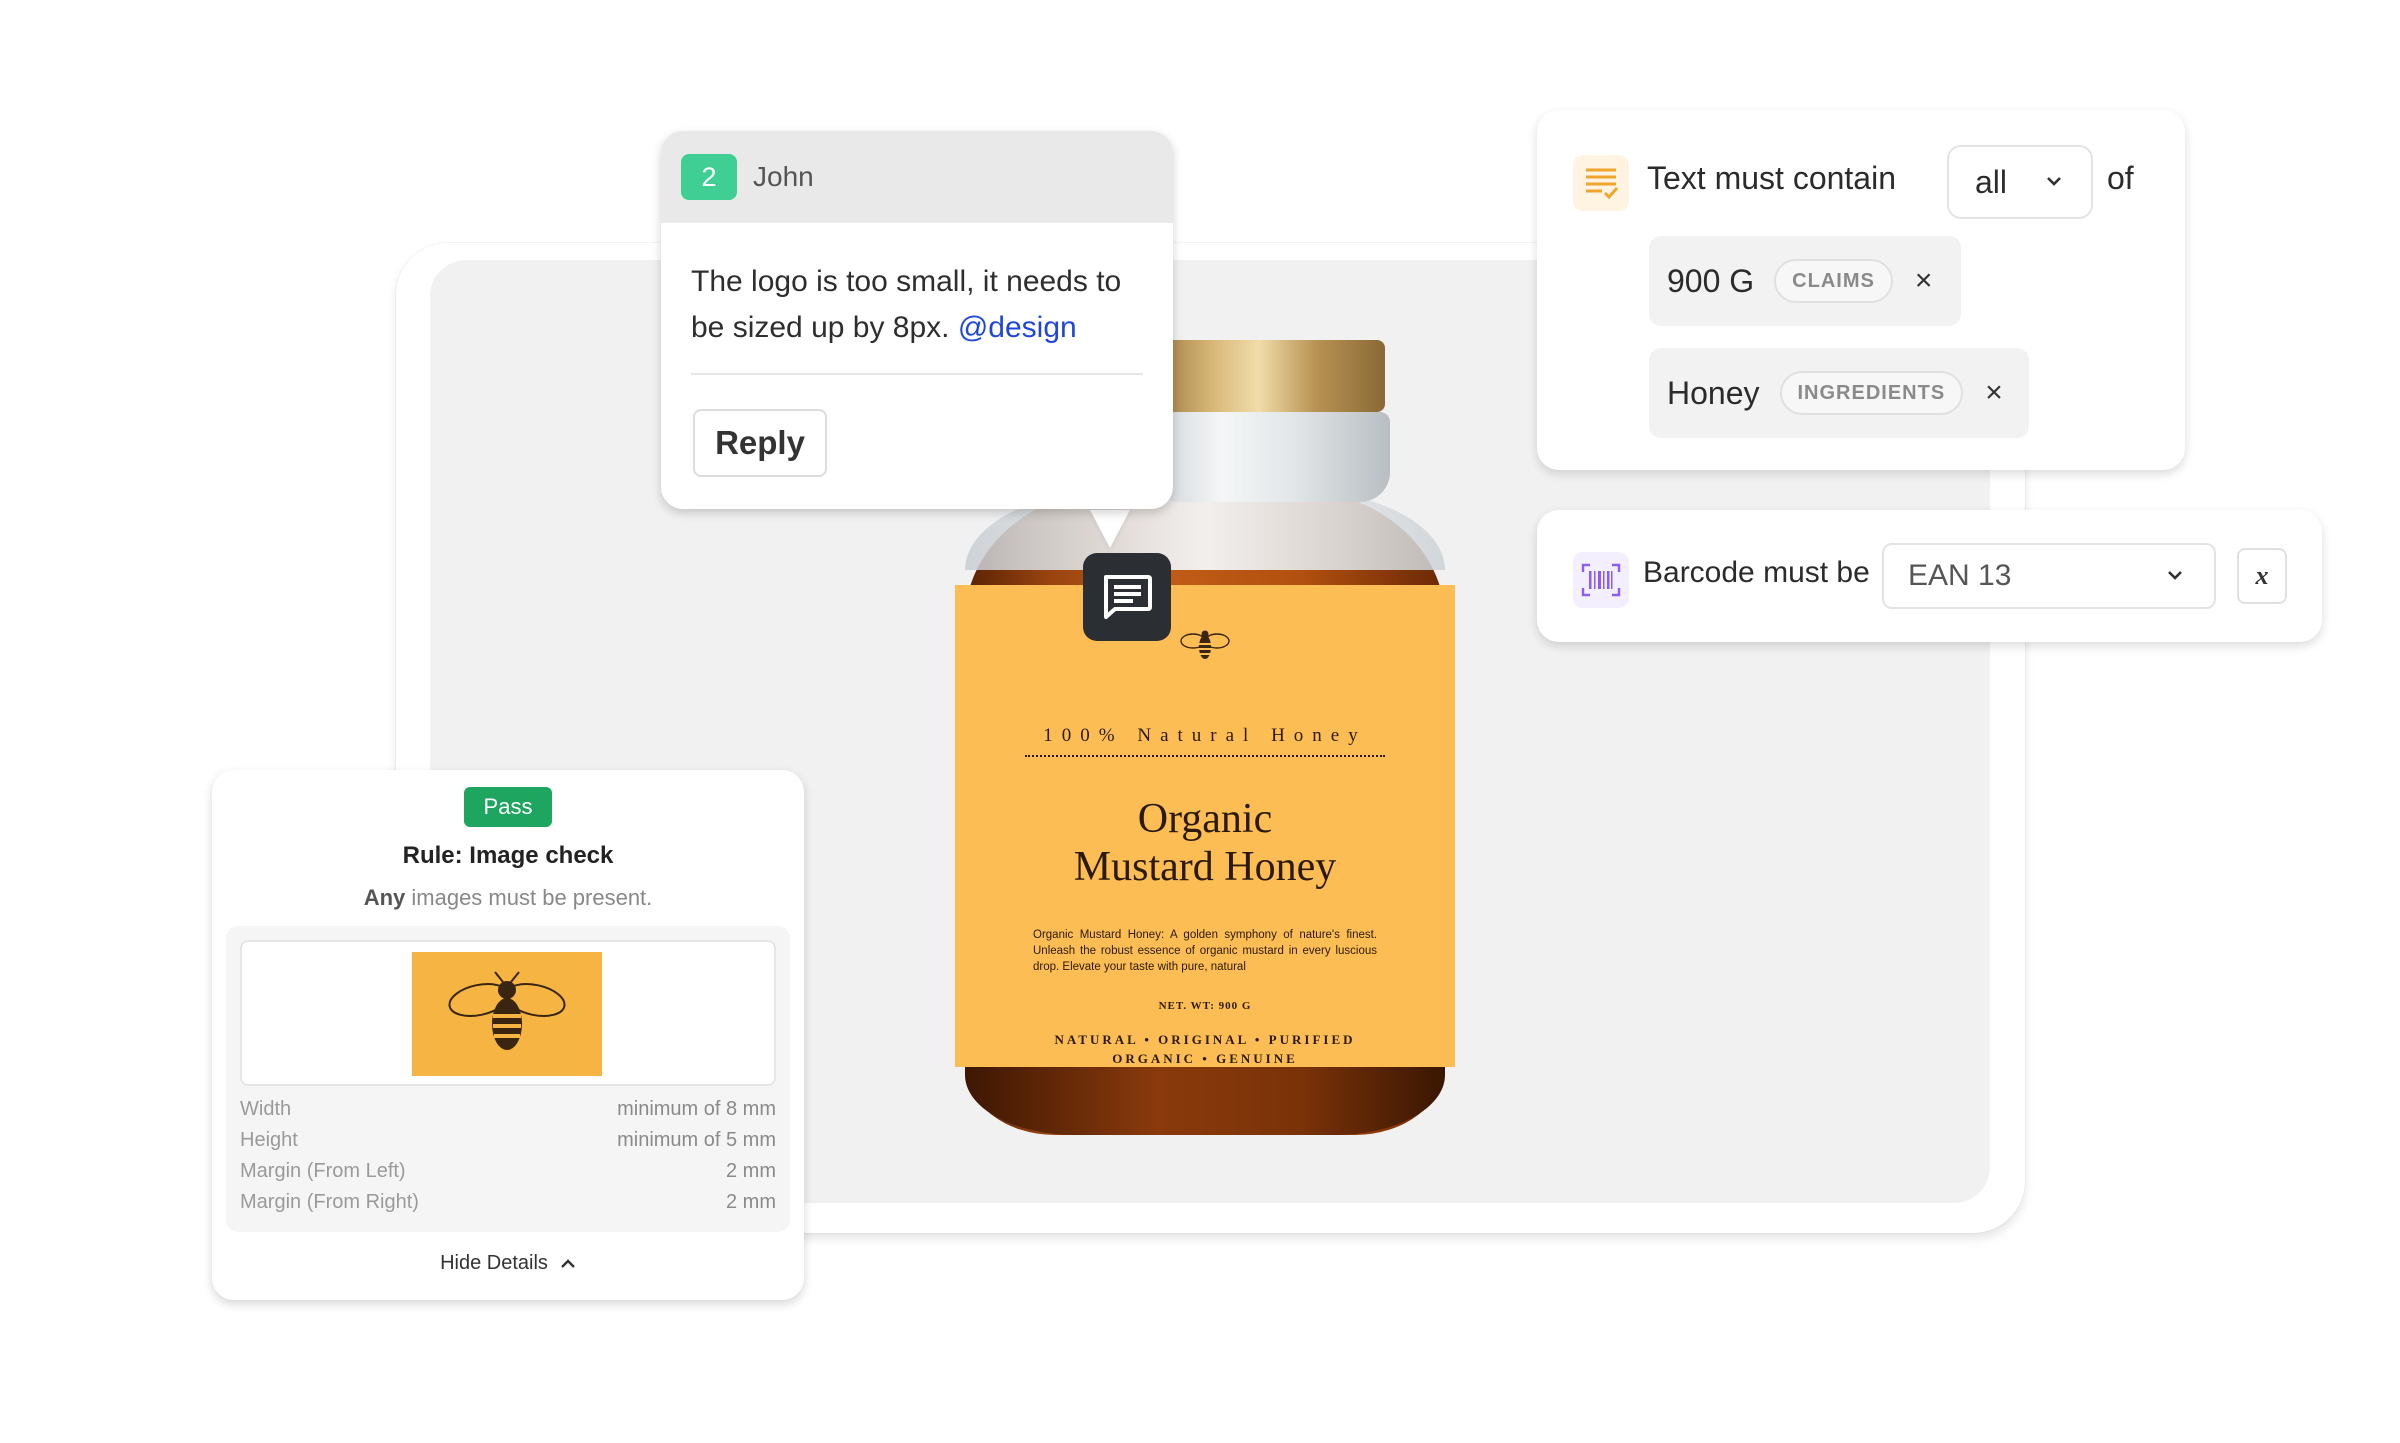 This screenshot has width=2400, height=1443. I want to click on bee-image-thumbnail, so click(507, 1014).